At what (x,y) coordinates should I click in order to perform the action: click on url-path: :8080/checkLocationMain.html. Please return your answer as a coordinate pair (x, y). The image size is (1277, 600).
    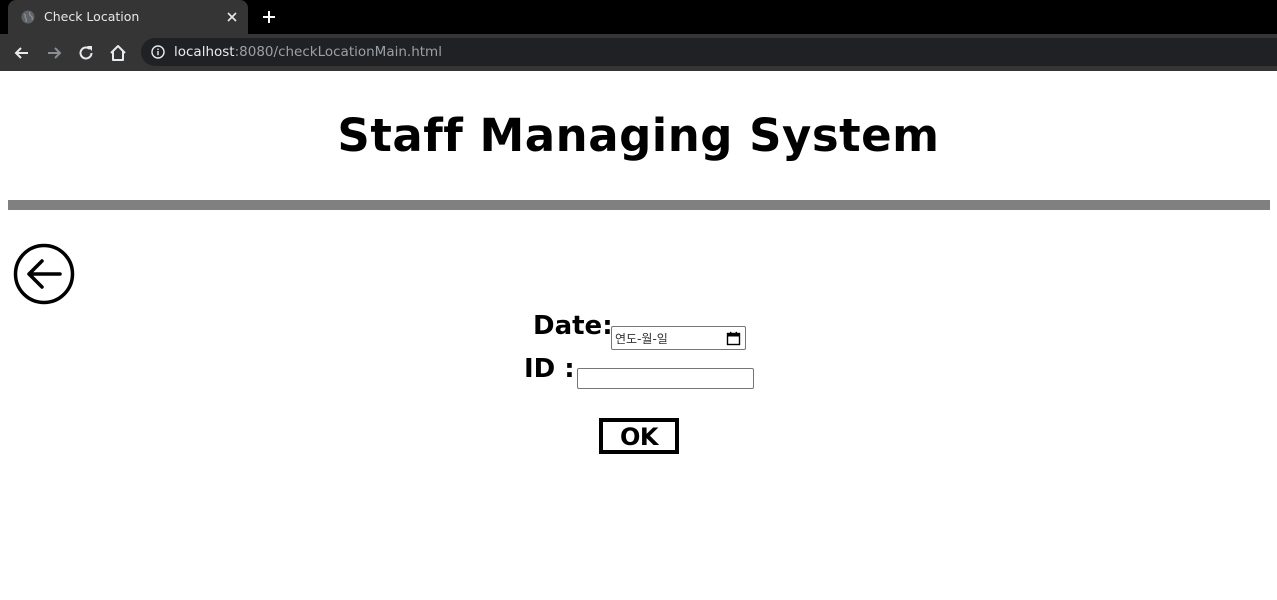
    Looking at the image, I should click on (338, 52).